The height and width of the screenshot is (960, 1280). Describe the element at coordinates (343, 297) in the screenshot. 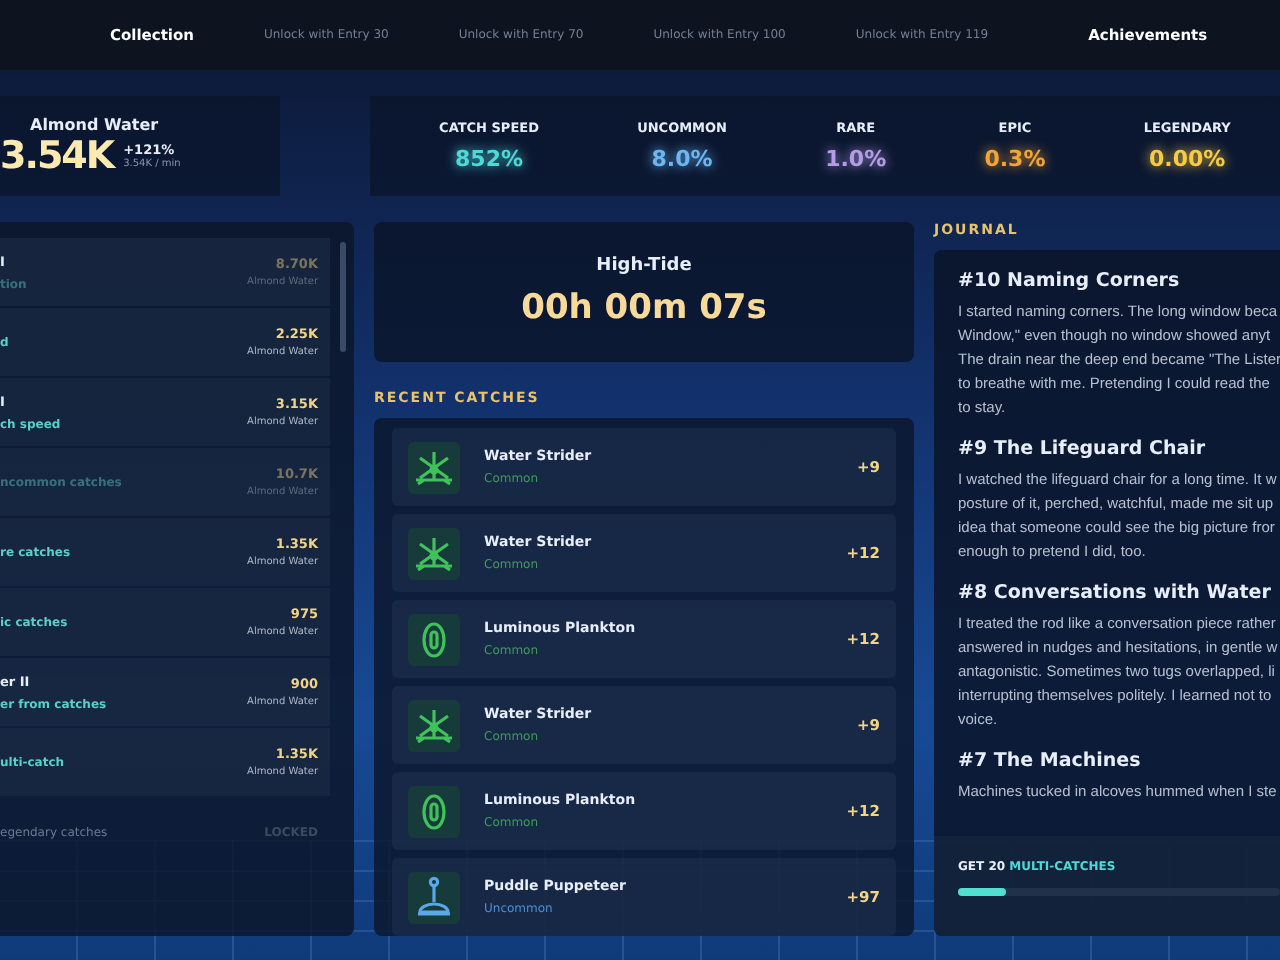

I see `scrollbar` at that location.